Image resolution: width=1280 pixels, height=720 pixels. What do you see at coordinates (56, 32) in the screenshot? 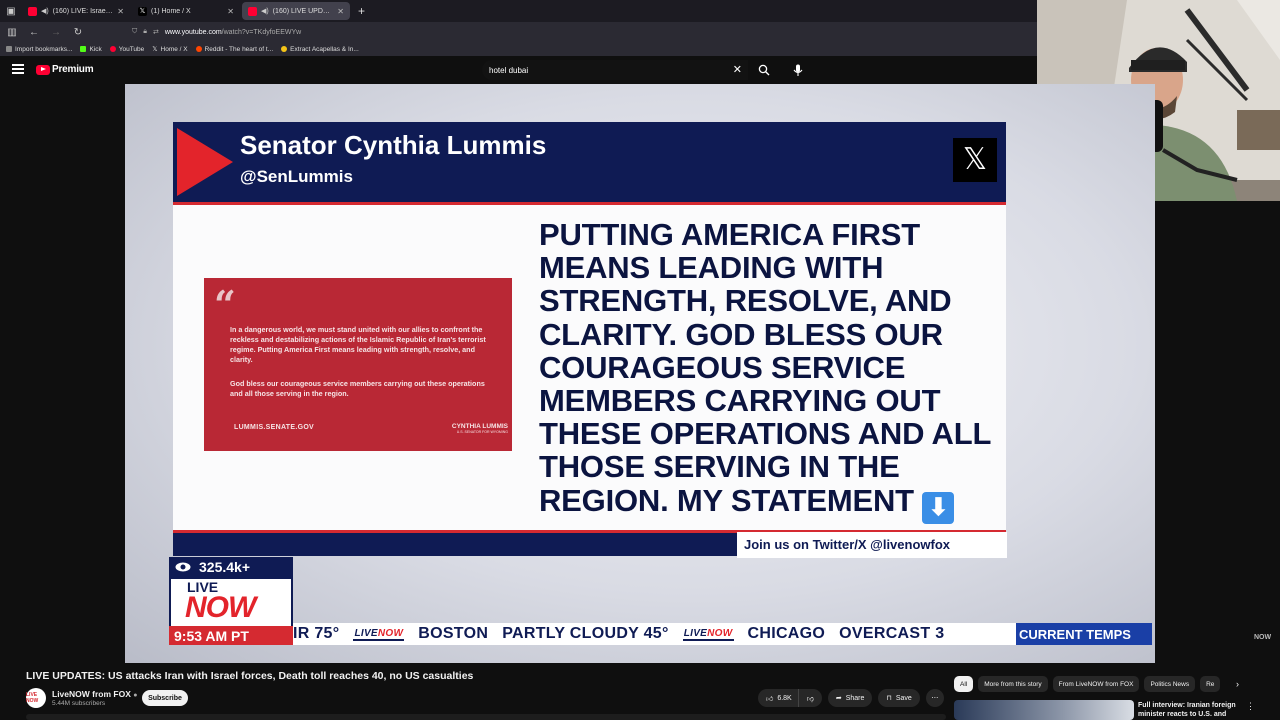
I see `forward-icon: →` at bounding box center [56, 32].